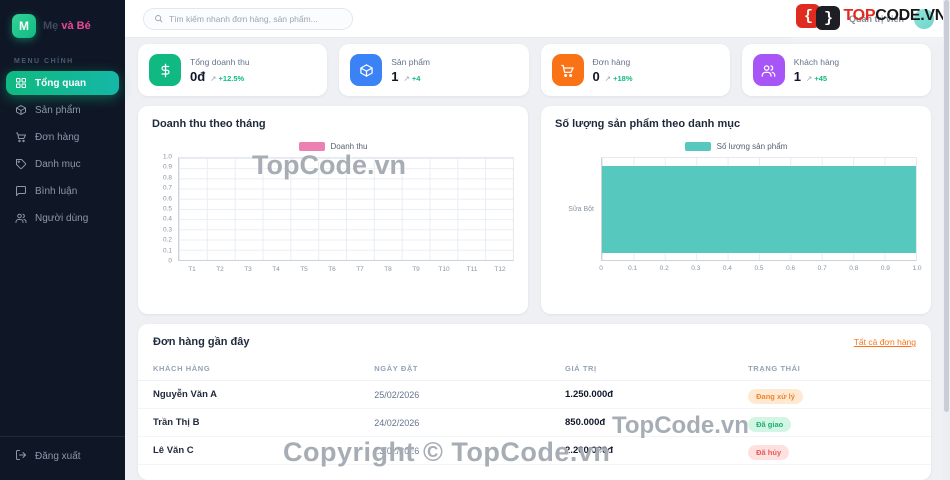  I want to click on notifications-bell-icon, so click(833, 19).